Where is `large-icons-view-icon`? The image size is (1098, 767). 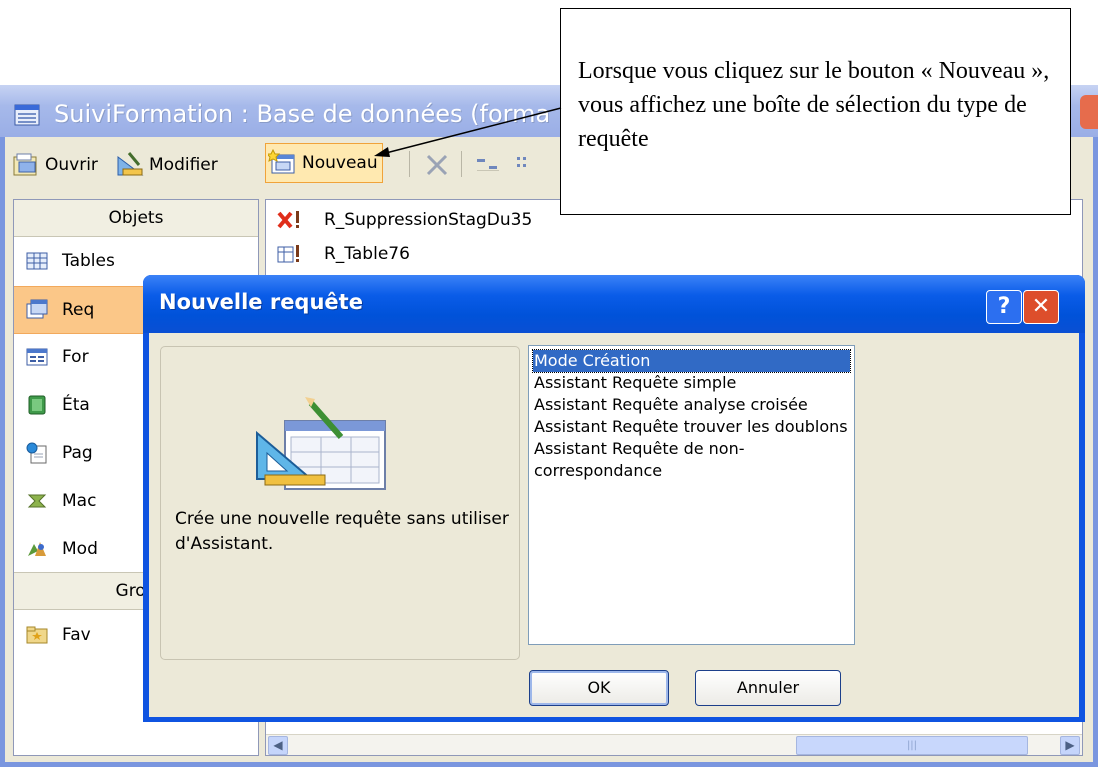 large-icons-view-icon is located at coordinates (488, 165).